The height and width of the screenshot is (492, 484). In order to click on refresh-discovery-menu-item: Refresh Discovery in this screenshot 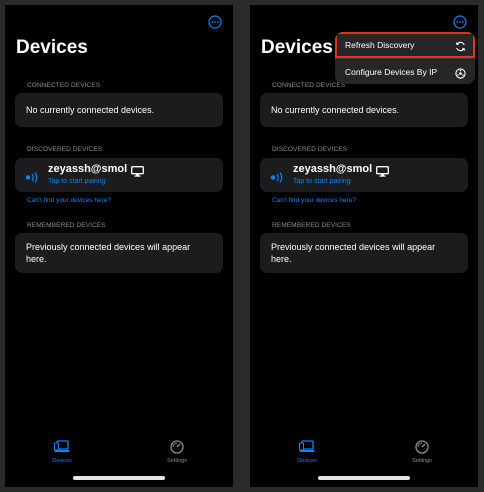, I will do `click(405, 45)`.